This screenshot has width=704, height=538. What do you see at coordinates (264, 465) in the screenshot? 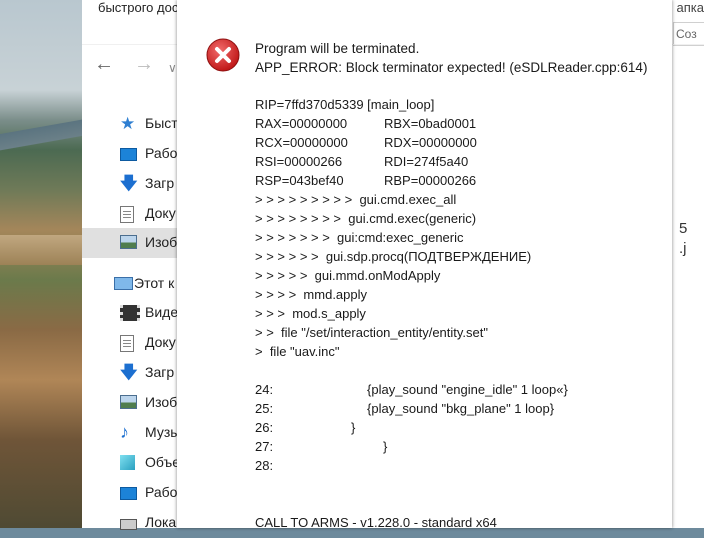
I see `code-line-number: 28:` at bounding box center [264, 465].